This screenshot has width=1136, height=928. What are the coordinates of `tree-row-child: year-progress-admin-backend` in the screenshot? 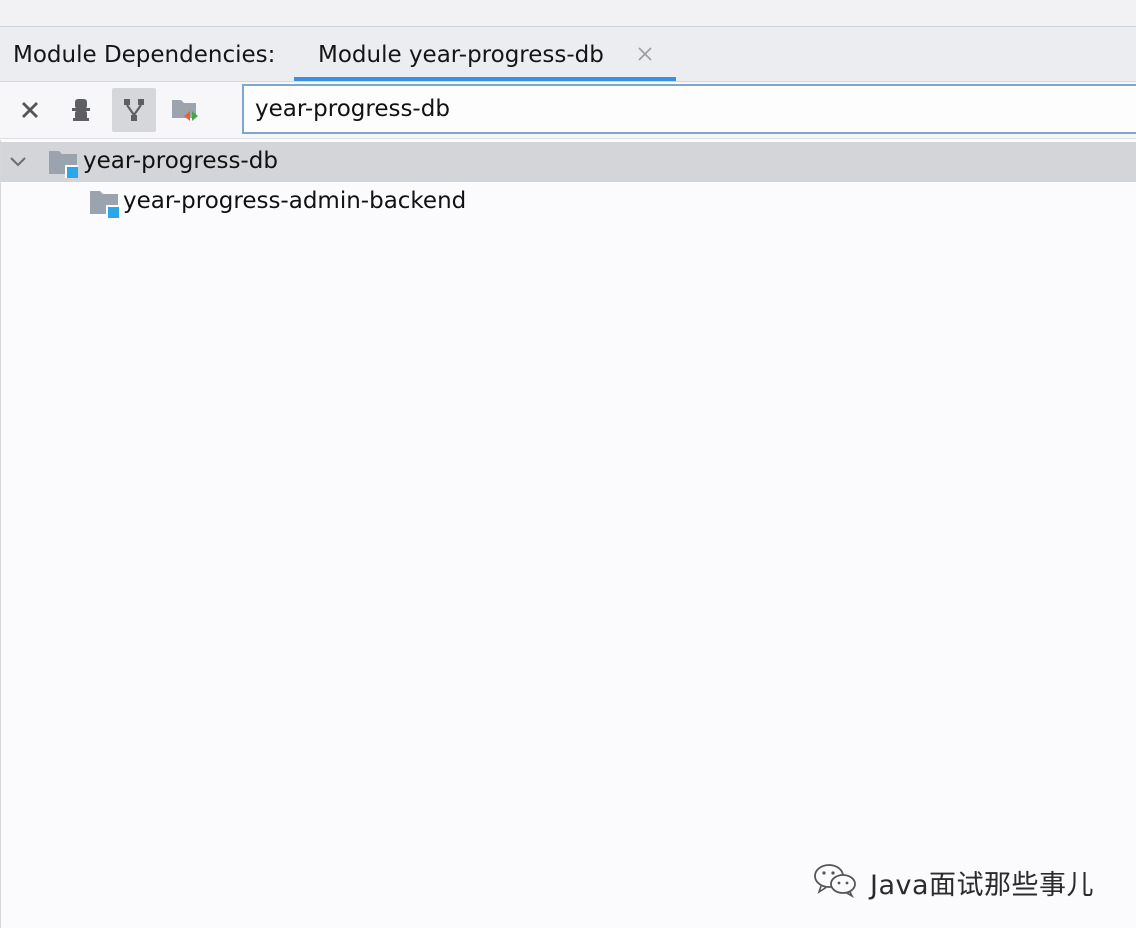 It's located at (568, 202).